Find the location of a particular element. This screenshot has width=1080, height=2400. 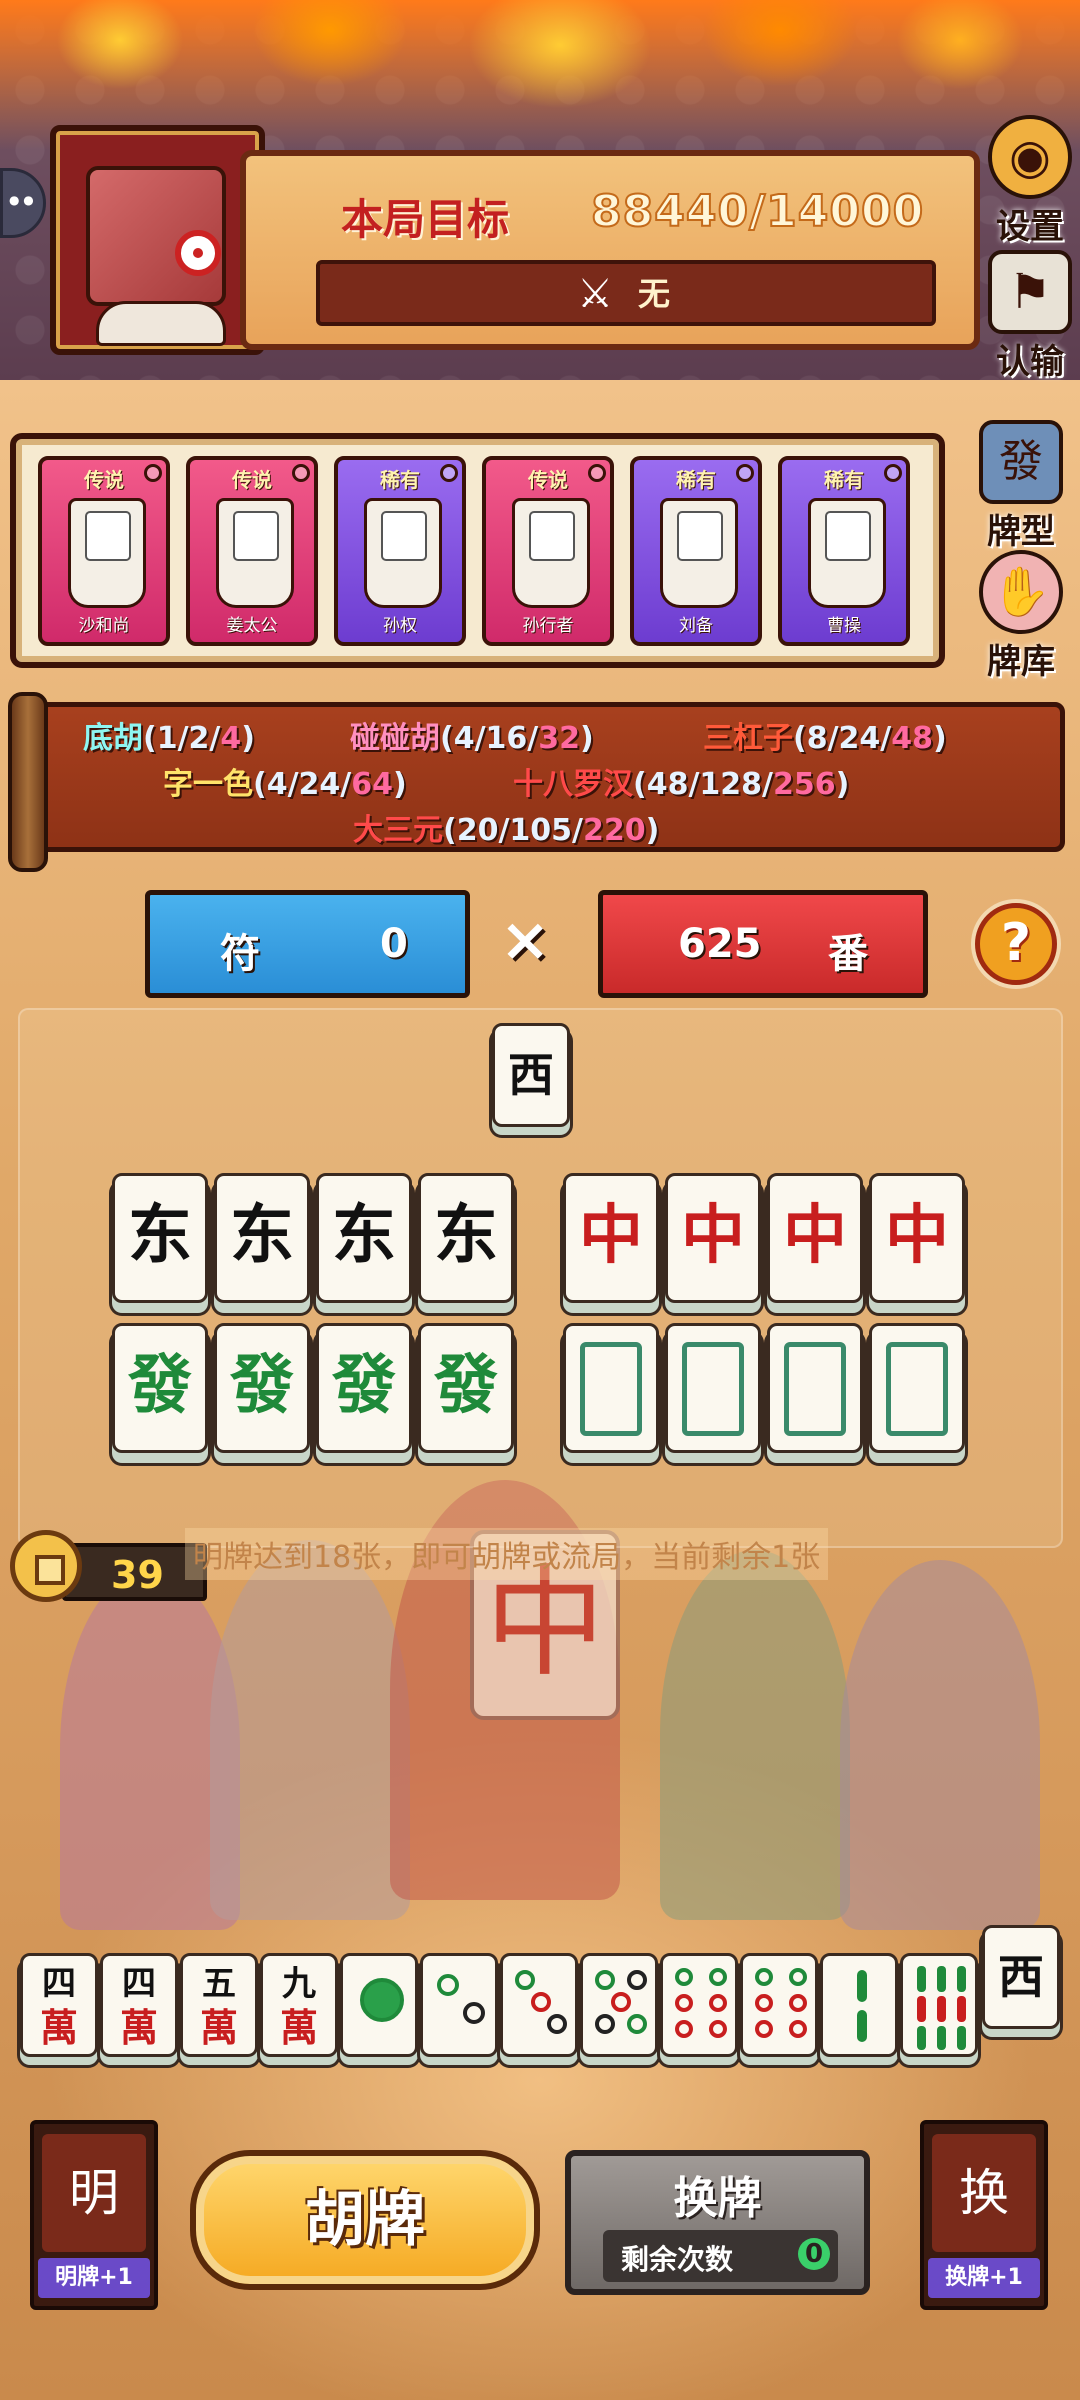

multiply-sign: × is located at coordinates (525, 940).